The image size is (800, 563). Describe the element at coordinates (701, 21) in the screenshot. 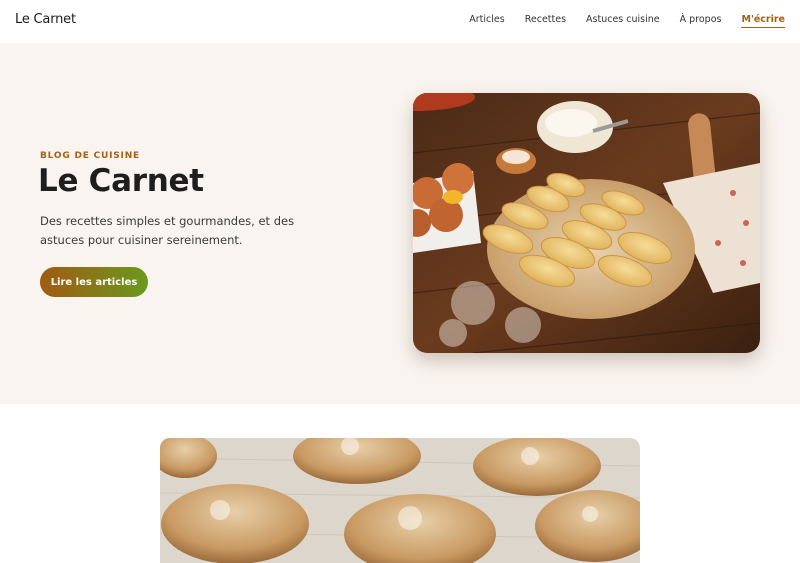

I see `nav-item-a-propos: À propos` at that location.